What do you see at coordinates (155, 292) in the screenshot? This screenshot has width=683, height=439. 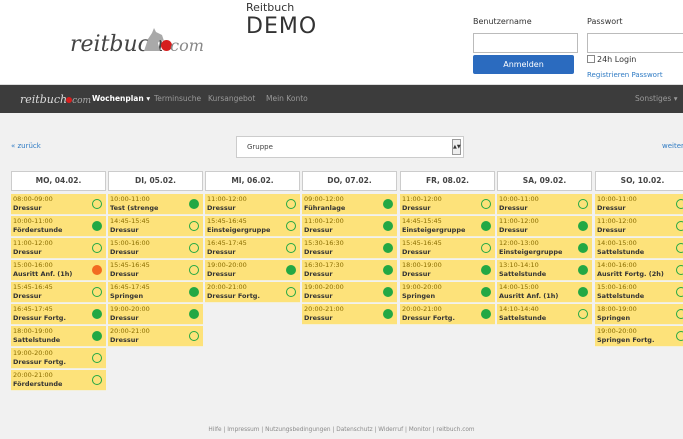 I see `lesson-slot: 16:45-17:45 Springen` at bounding box center [155, 292].